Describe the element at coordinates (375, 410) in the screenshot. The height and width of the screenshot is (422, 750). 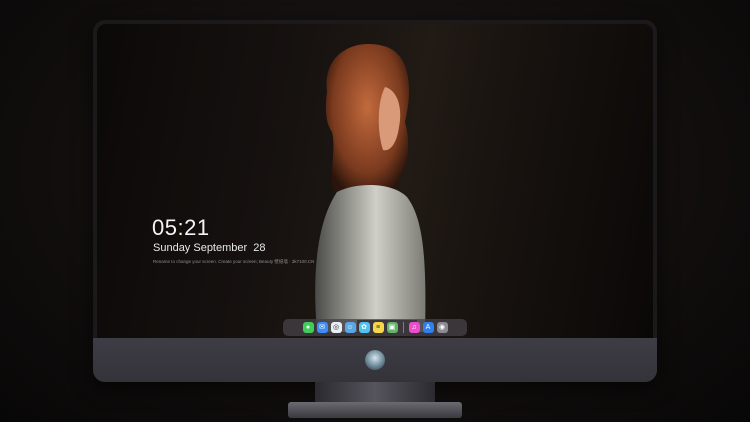
I see `monitor-stand-base` at that location.